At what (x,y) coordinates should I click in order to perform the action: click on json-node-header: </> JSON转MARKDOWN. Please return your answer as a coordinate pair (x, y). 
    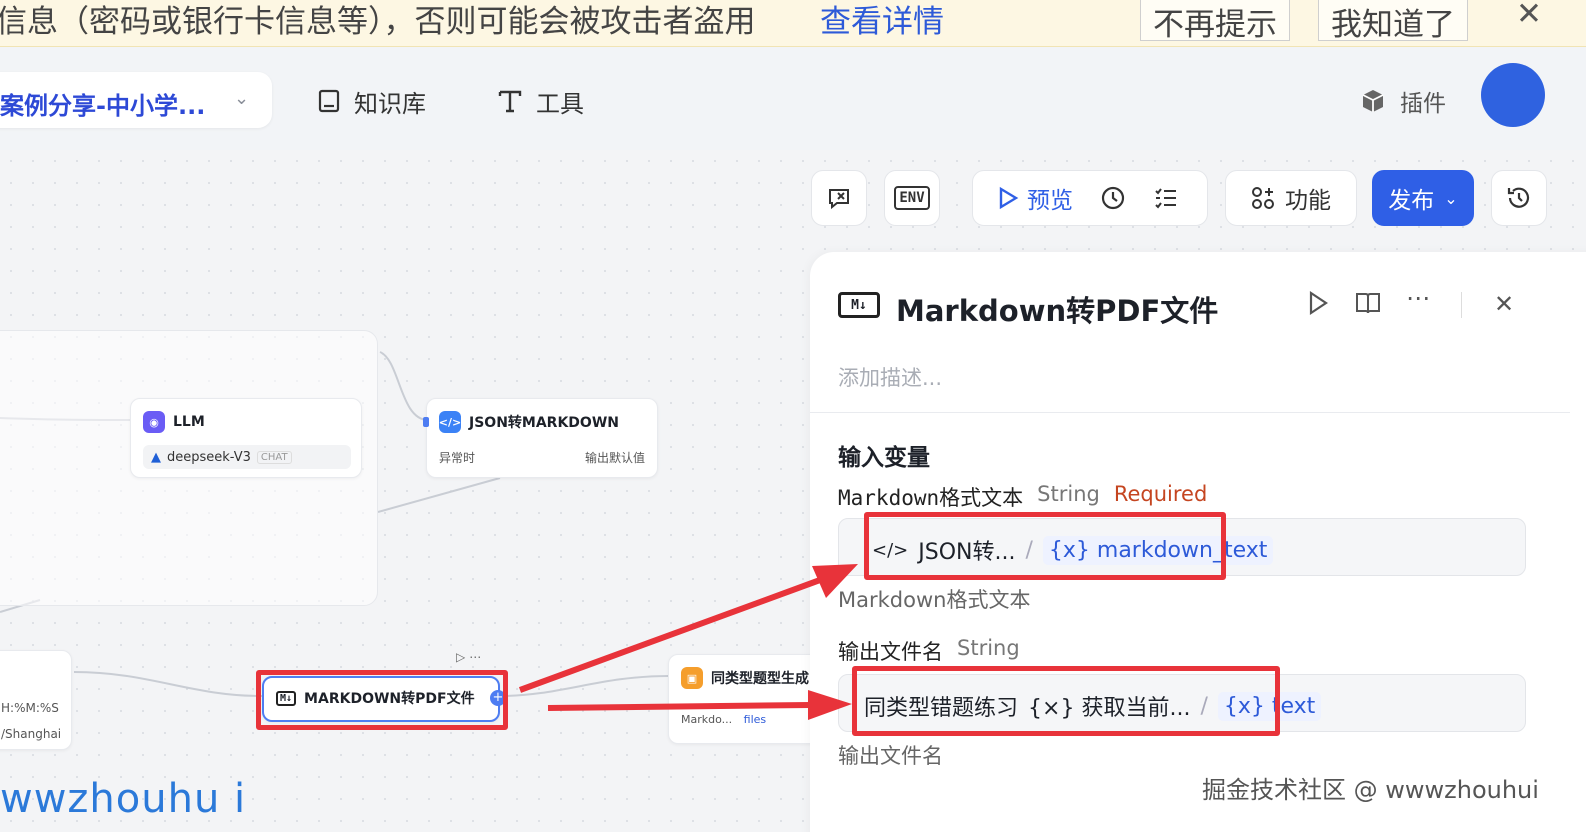
    Looking at the image, I should click on (529, 422).